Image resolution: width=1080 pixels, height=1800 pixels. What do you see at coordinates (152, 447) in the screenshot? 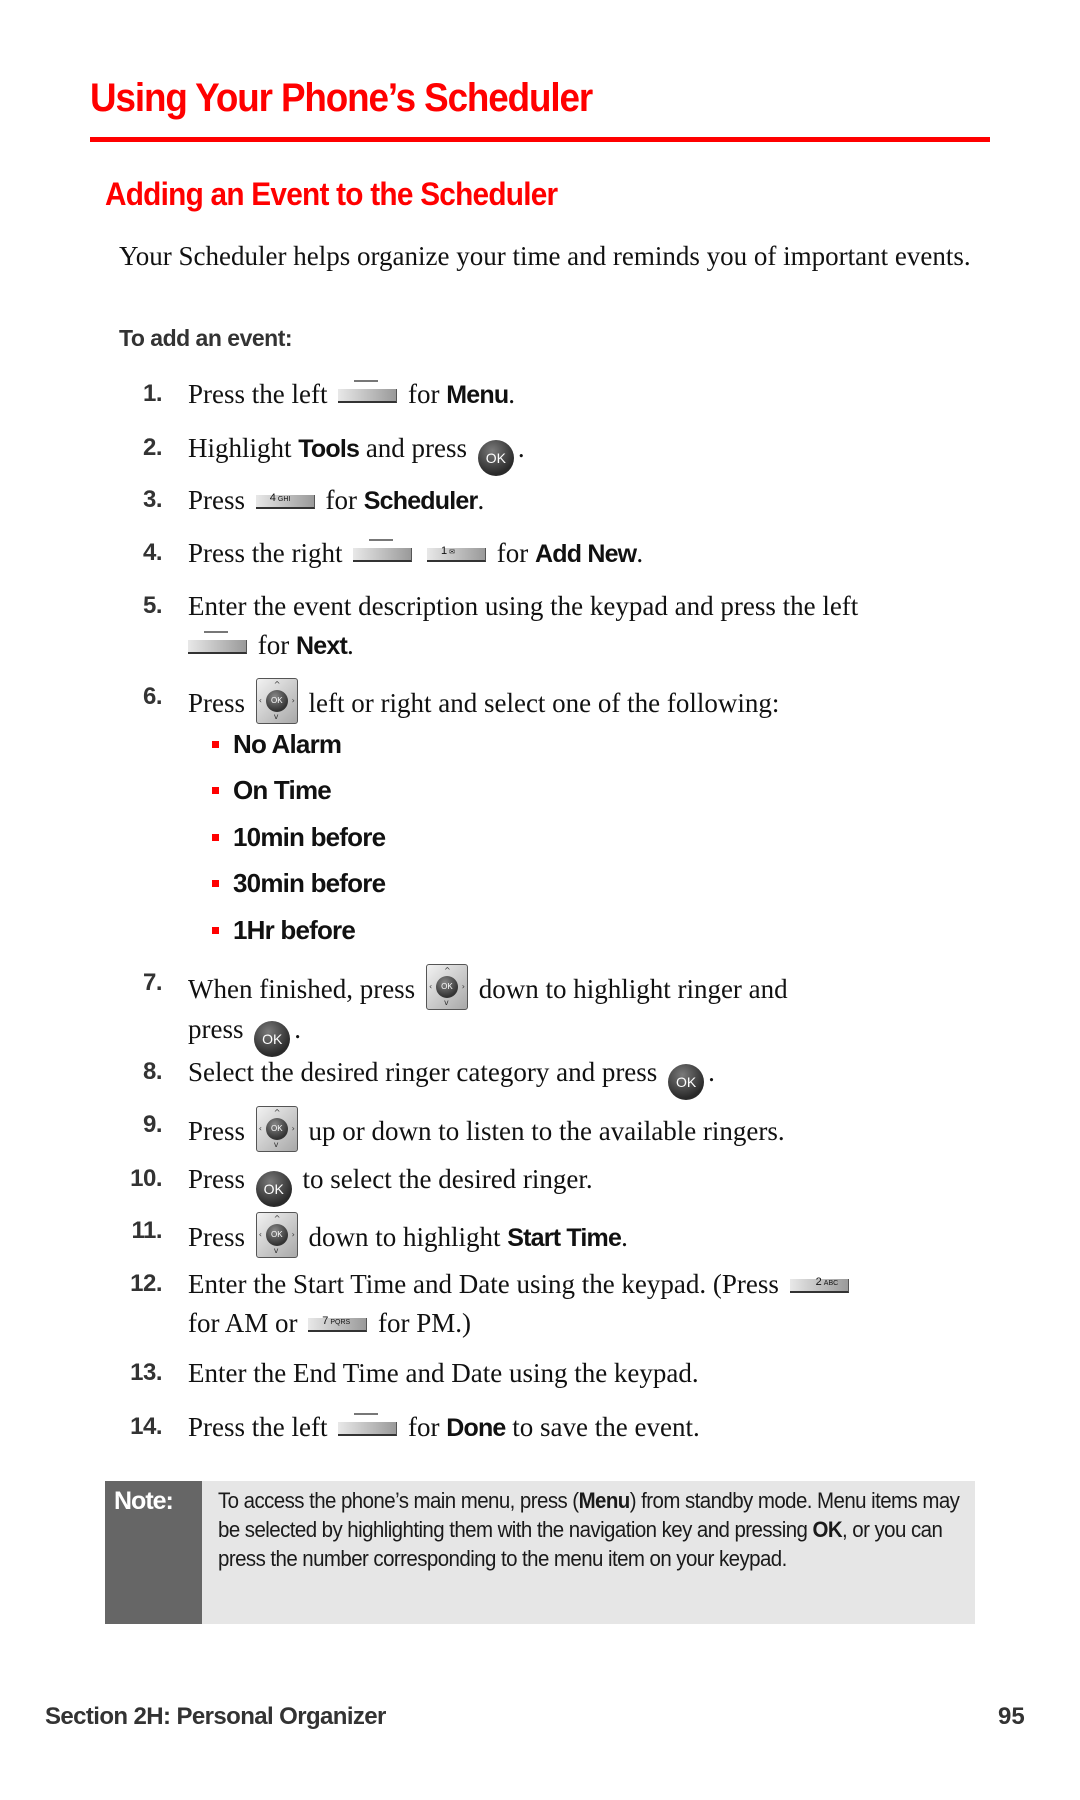
I see `step-number: 2.` at bounding box center [152, 447].